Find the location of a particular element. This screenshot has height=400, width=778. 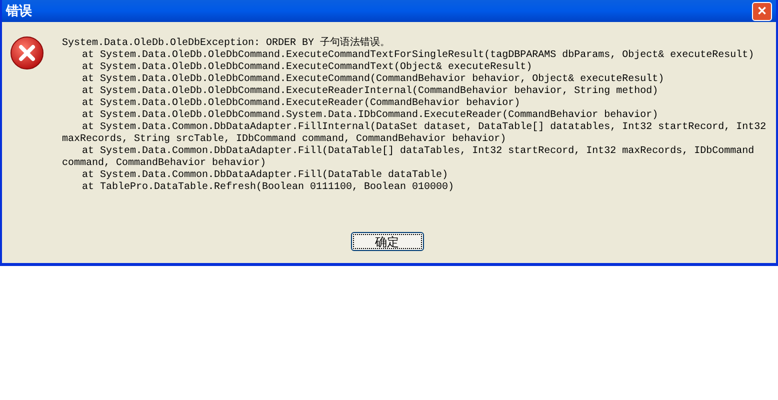

error-message-line: maxRecords, String srcTable, IDbCommand command, CommandBehavior behavior) is located at coordinates (285, 140).